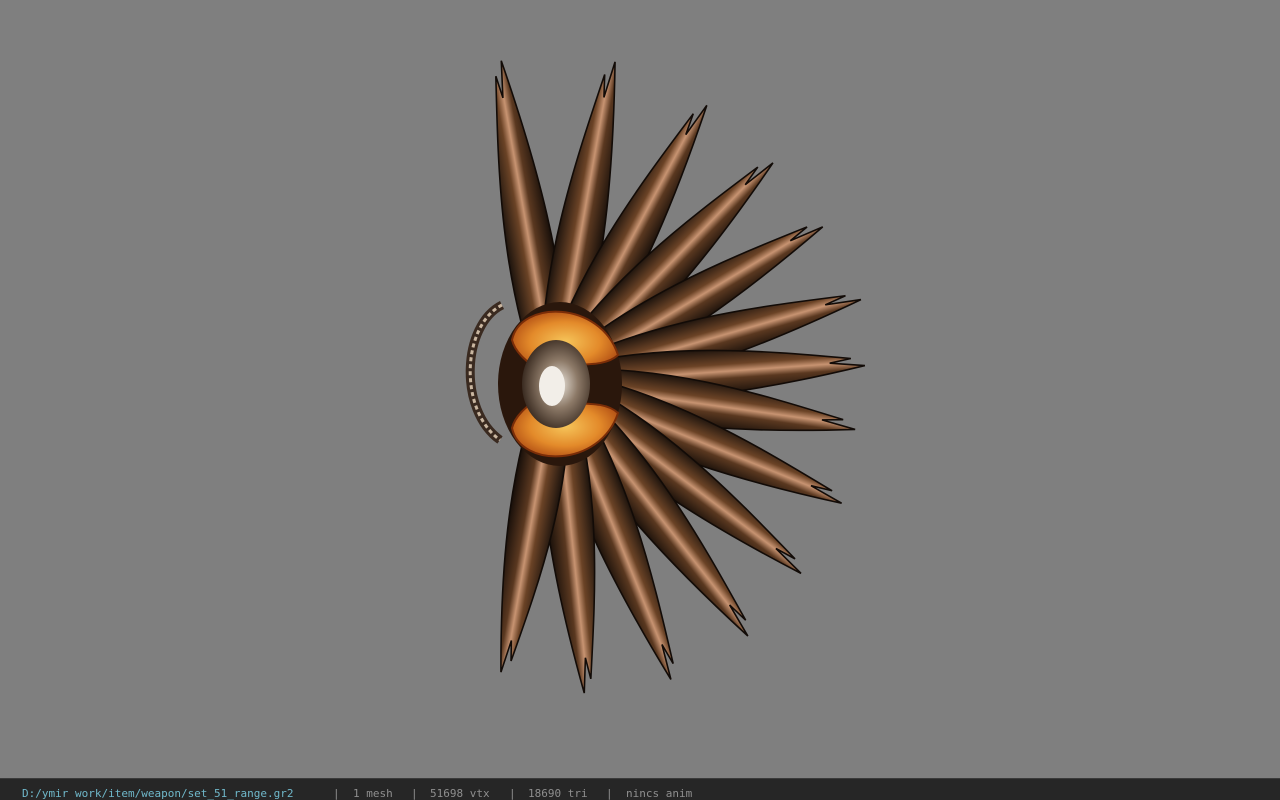  I want to click on vertex-count-label: 51698 vtx, so click(460, 793).